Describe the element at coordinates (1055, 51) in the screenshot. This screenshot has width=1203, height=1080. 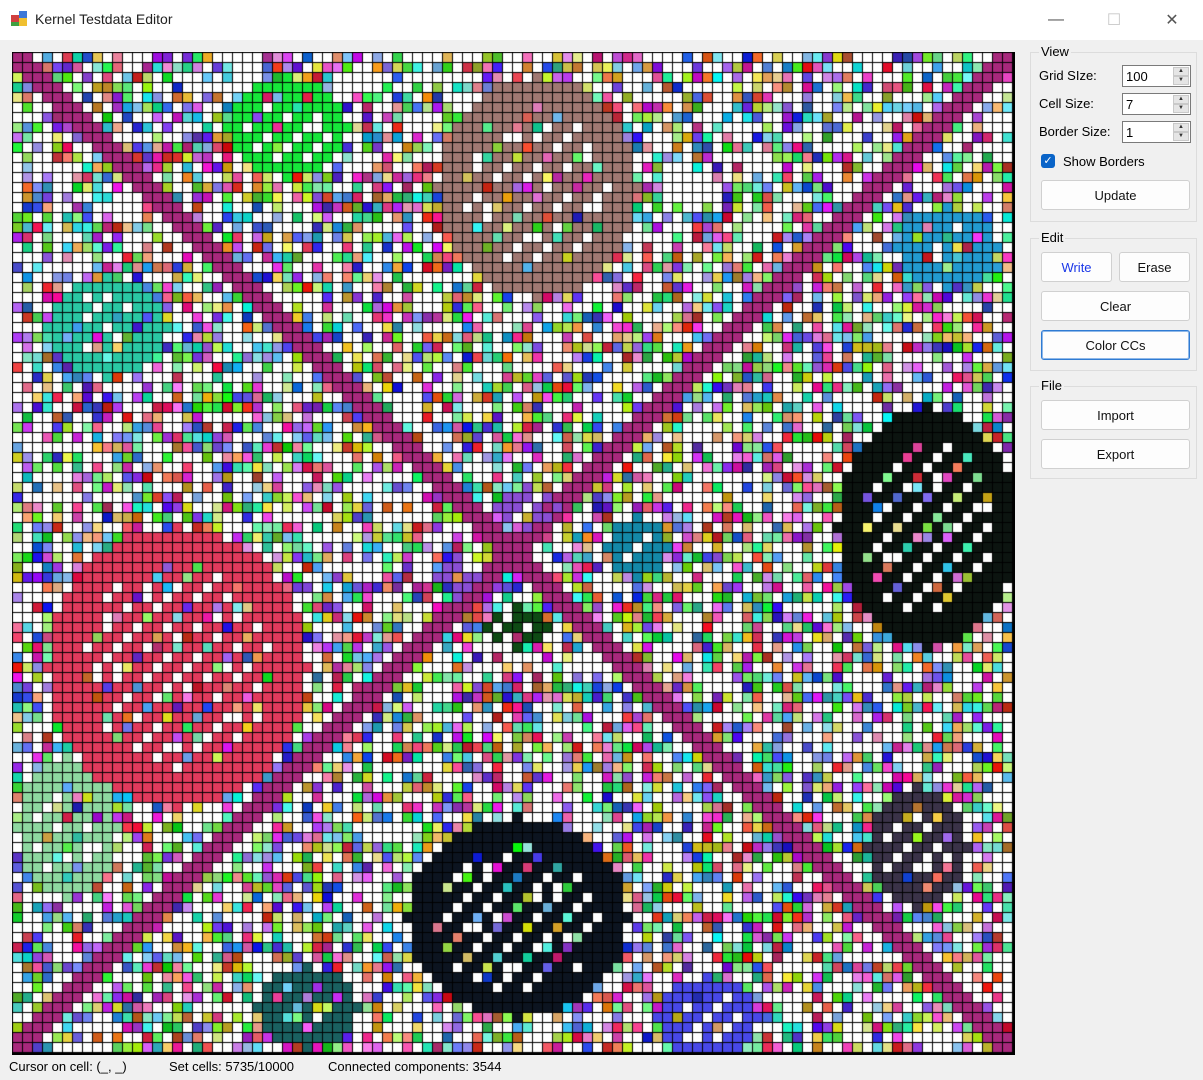
I see `view-group-label: View` at that location.